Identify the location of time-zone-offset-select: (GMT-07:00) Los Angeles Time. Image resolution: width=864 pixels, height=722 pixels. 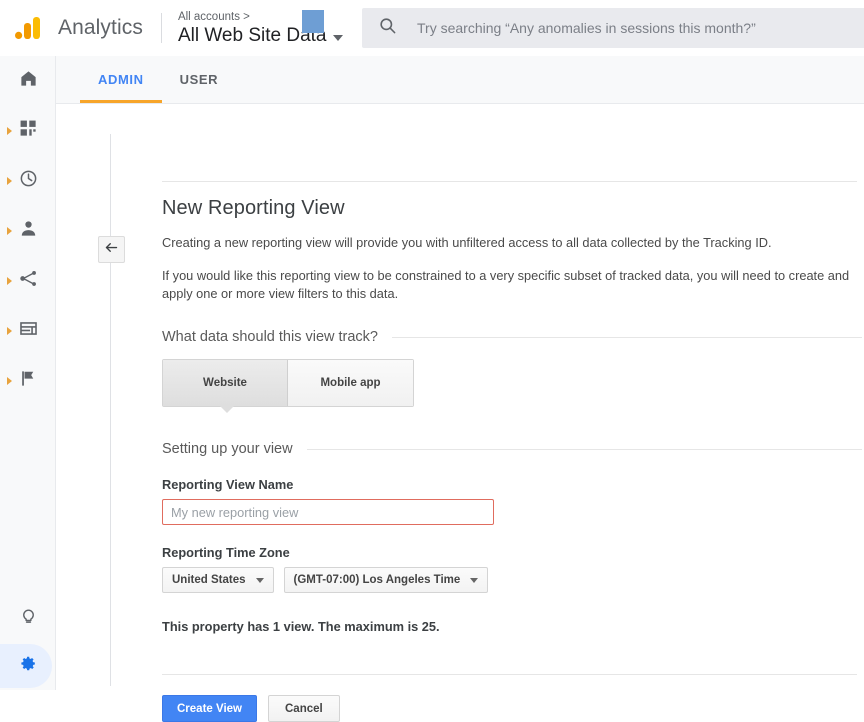
(386, 580).